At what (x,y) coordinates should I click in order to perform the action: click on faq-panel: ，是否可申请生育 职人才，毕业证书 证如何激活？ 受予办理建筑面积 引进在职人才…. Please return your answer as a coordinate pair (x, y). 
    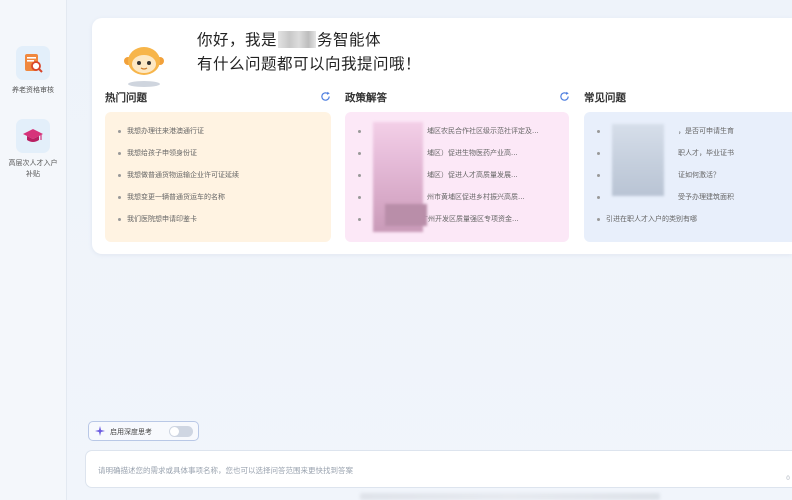
    Looking at the image, I should click on (688, 177).